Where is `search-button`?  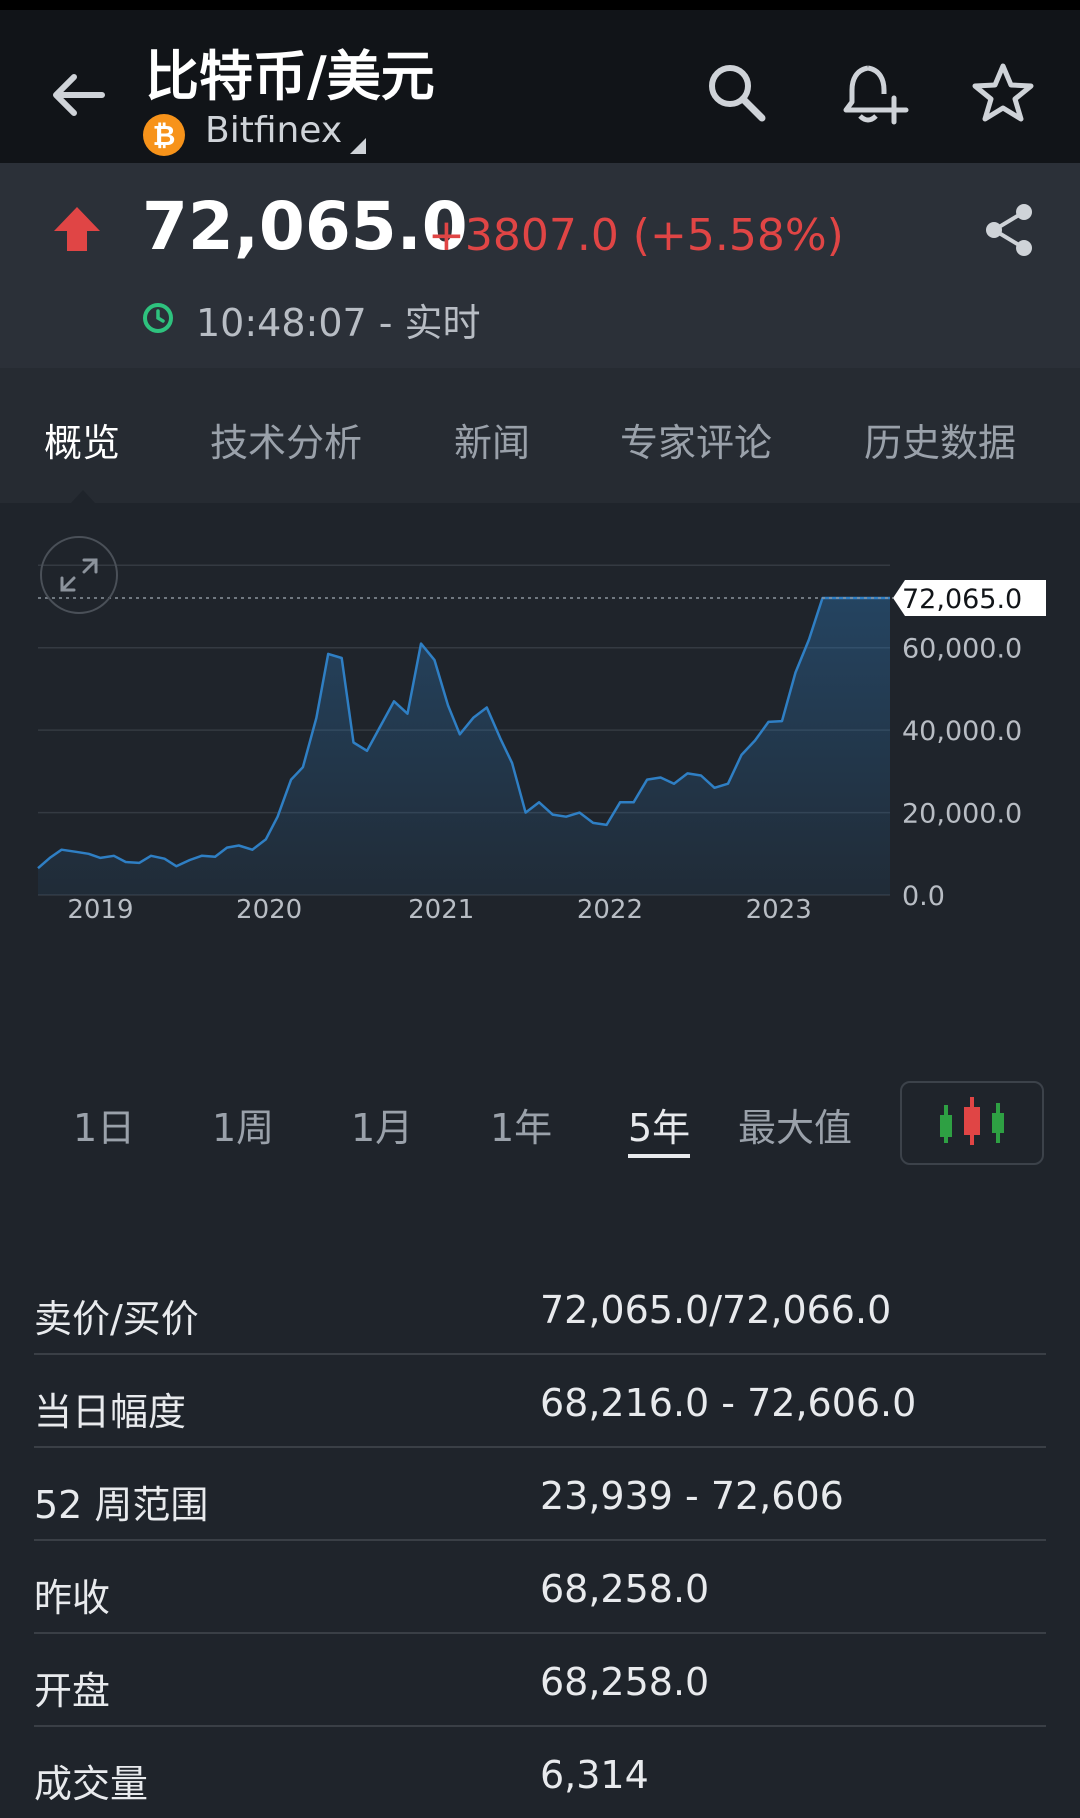
search-button is located at coordinates (737, 93).